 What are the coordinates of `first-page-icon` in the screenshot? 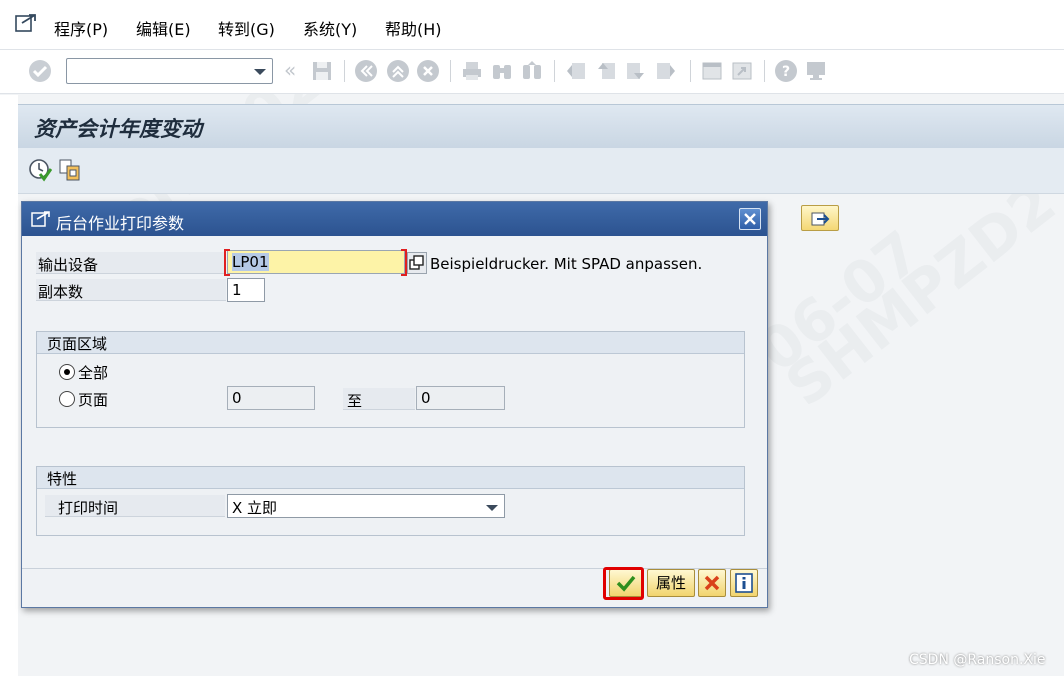 It's located at (576, 71).